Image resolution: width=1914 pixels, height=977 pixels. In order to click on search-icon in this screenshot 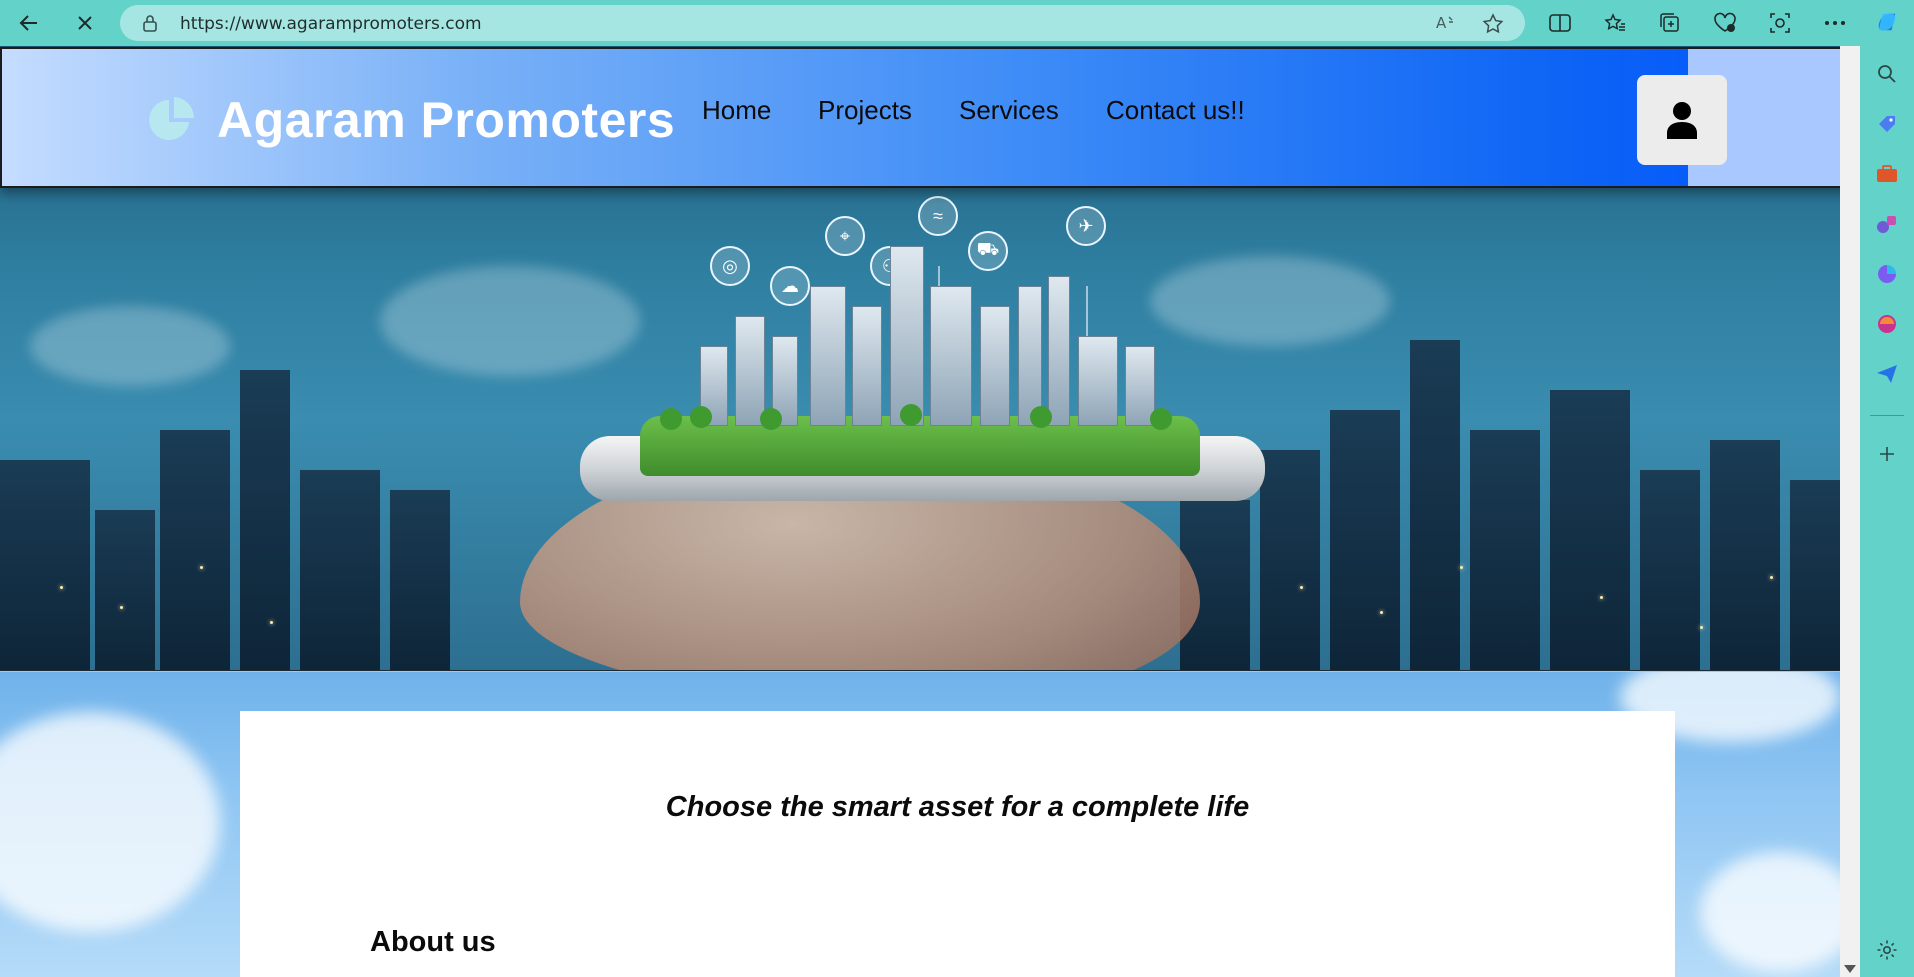, I will do `click(1887, 74)`.